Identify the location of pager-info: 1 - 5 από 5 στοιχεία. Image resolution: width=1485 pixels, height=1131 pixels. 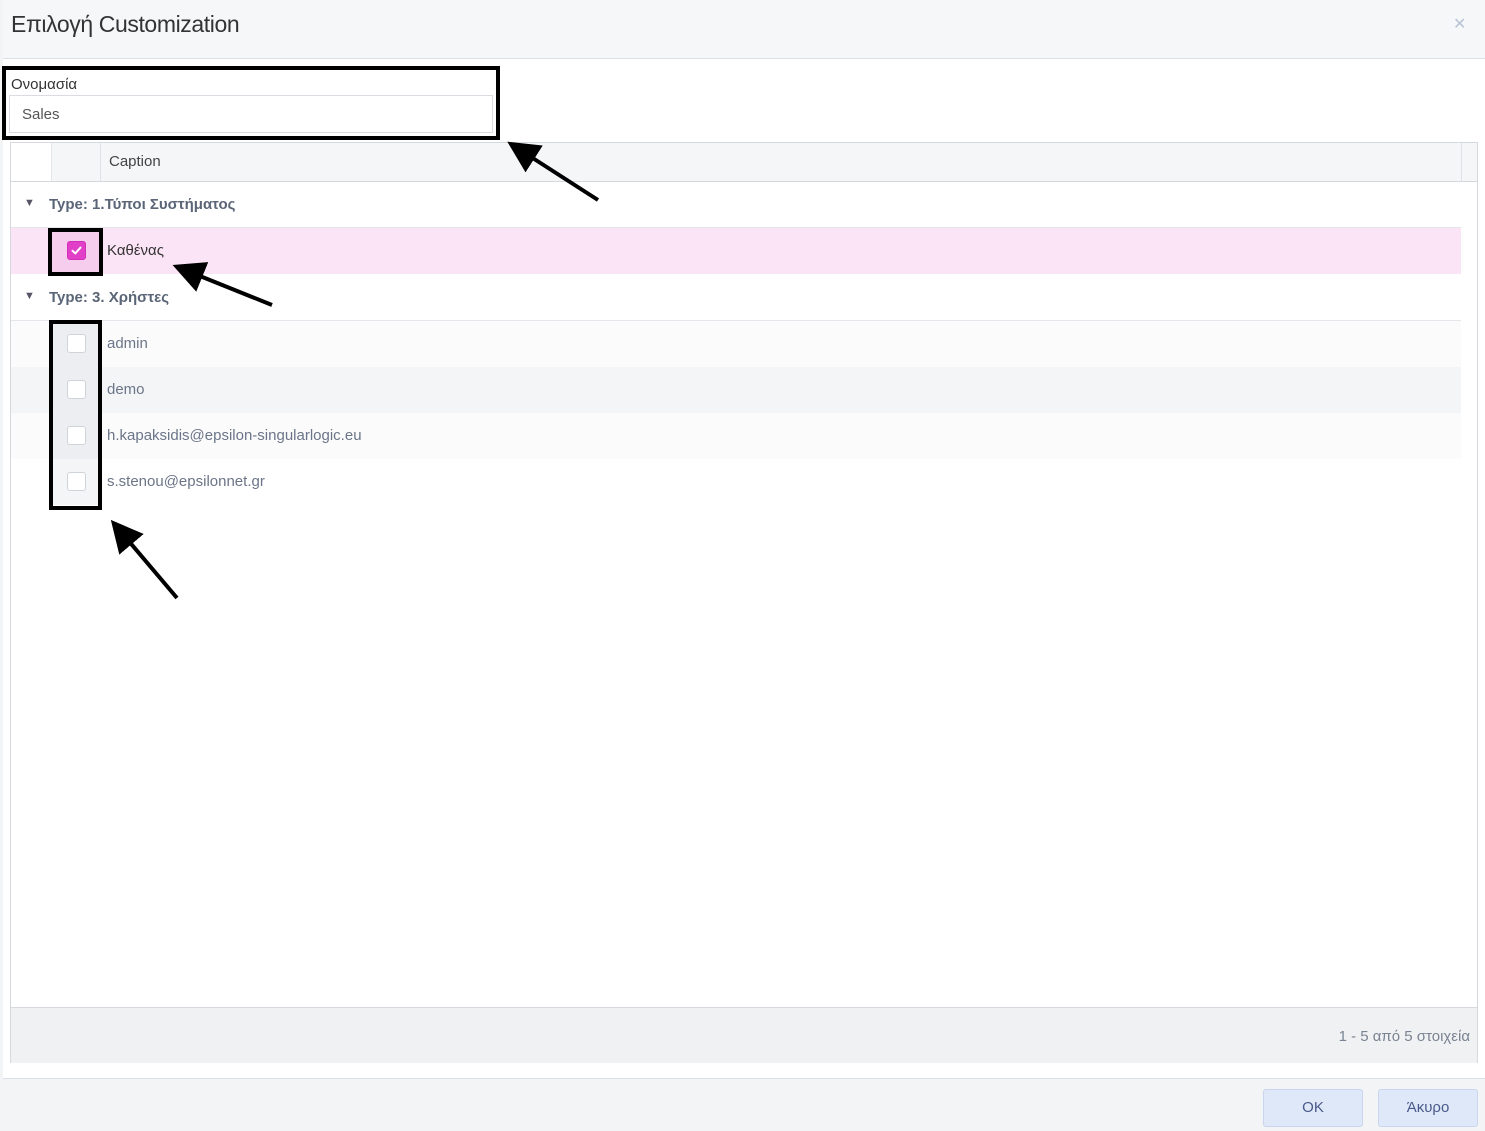
(1404, 1036).